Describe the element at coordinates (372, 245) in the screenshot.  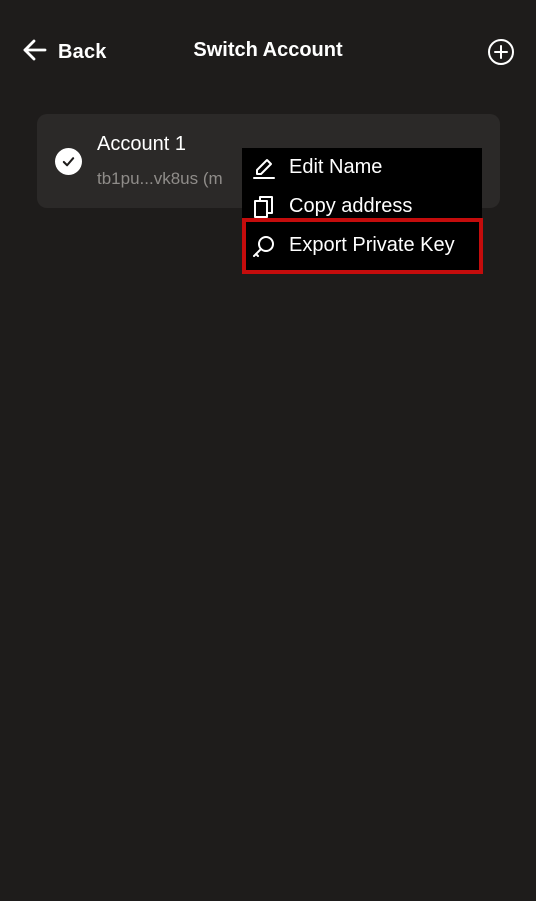
I see `menu-item-label: Export Private Key` at that location.